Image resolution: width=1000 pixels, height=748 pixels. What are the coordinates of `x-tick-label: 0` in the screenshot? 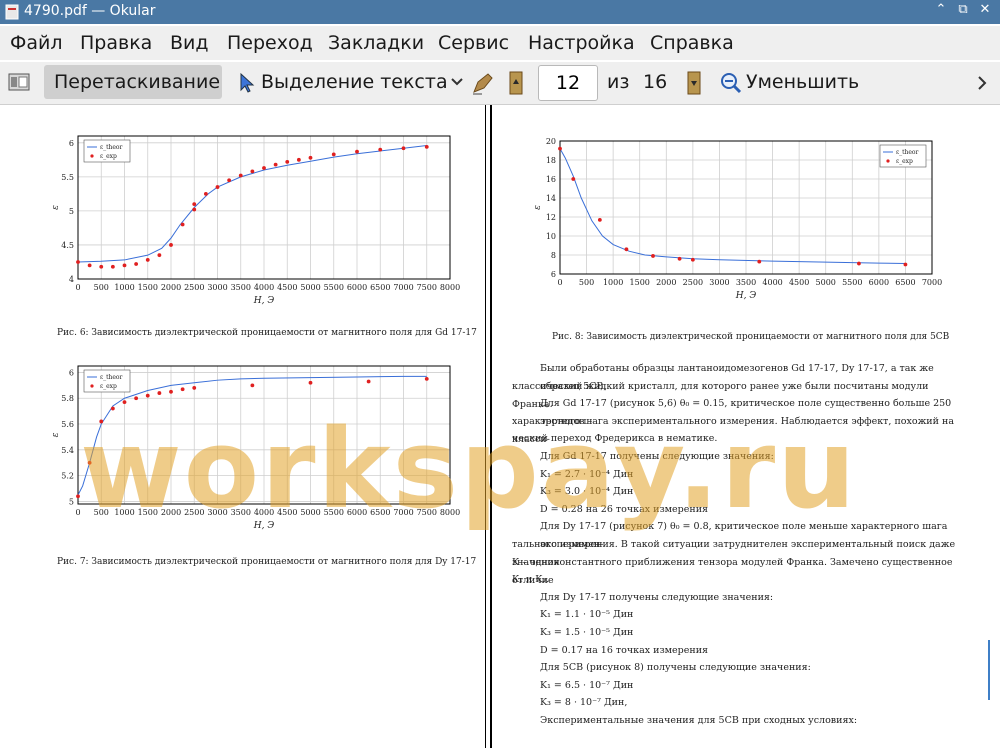 It's located at (559, 282).